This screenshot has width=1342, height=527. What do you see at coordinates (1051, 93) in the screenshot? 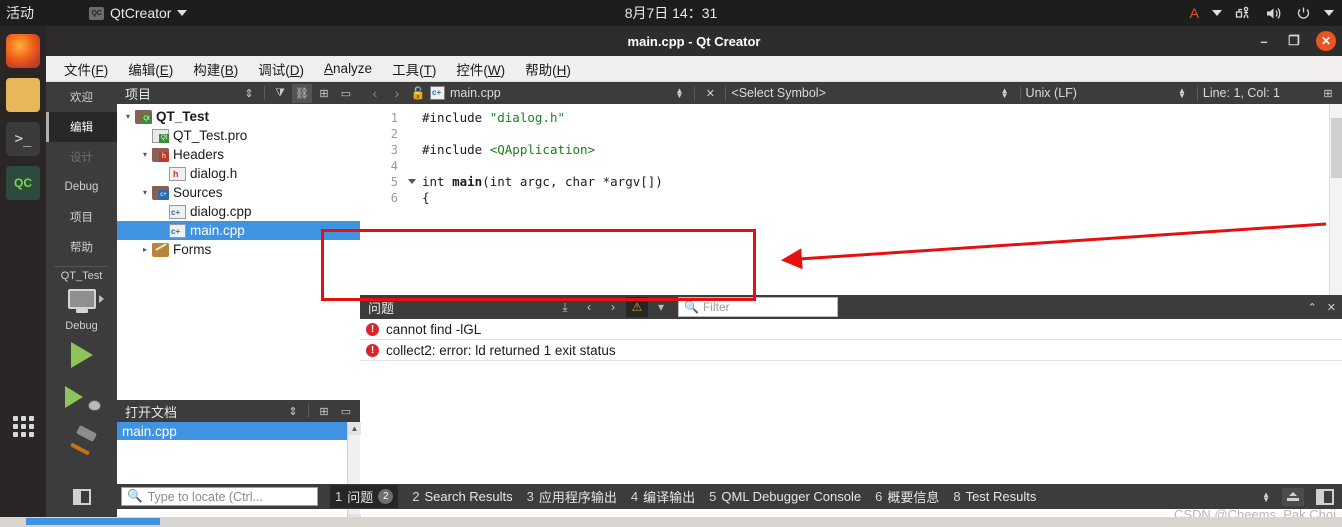
I see `line-ending-selector: Unix (LF)` at bounding box center [1051, 93].